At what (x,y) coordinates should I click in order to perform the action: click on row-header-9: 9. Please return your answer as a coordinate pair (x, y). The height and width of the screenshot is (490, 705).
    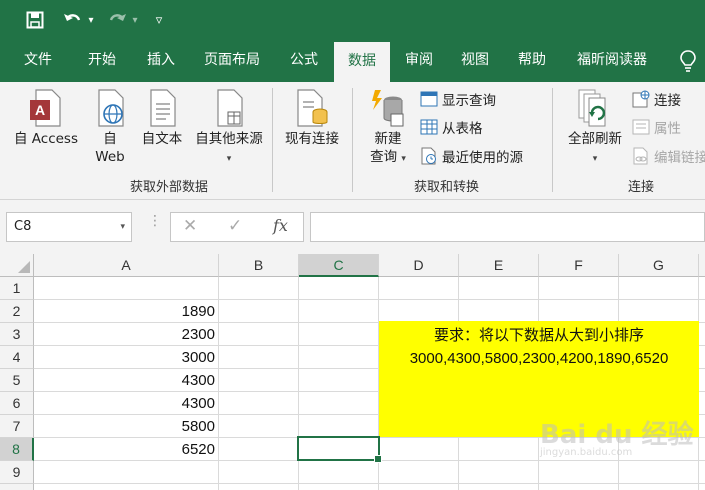
    Looking at the image, I should click on (17, 472).